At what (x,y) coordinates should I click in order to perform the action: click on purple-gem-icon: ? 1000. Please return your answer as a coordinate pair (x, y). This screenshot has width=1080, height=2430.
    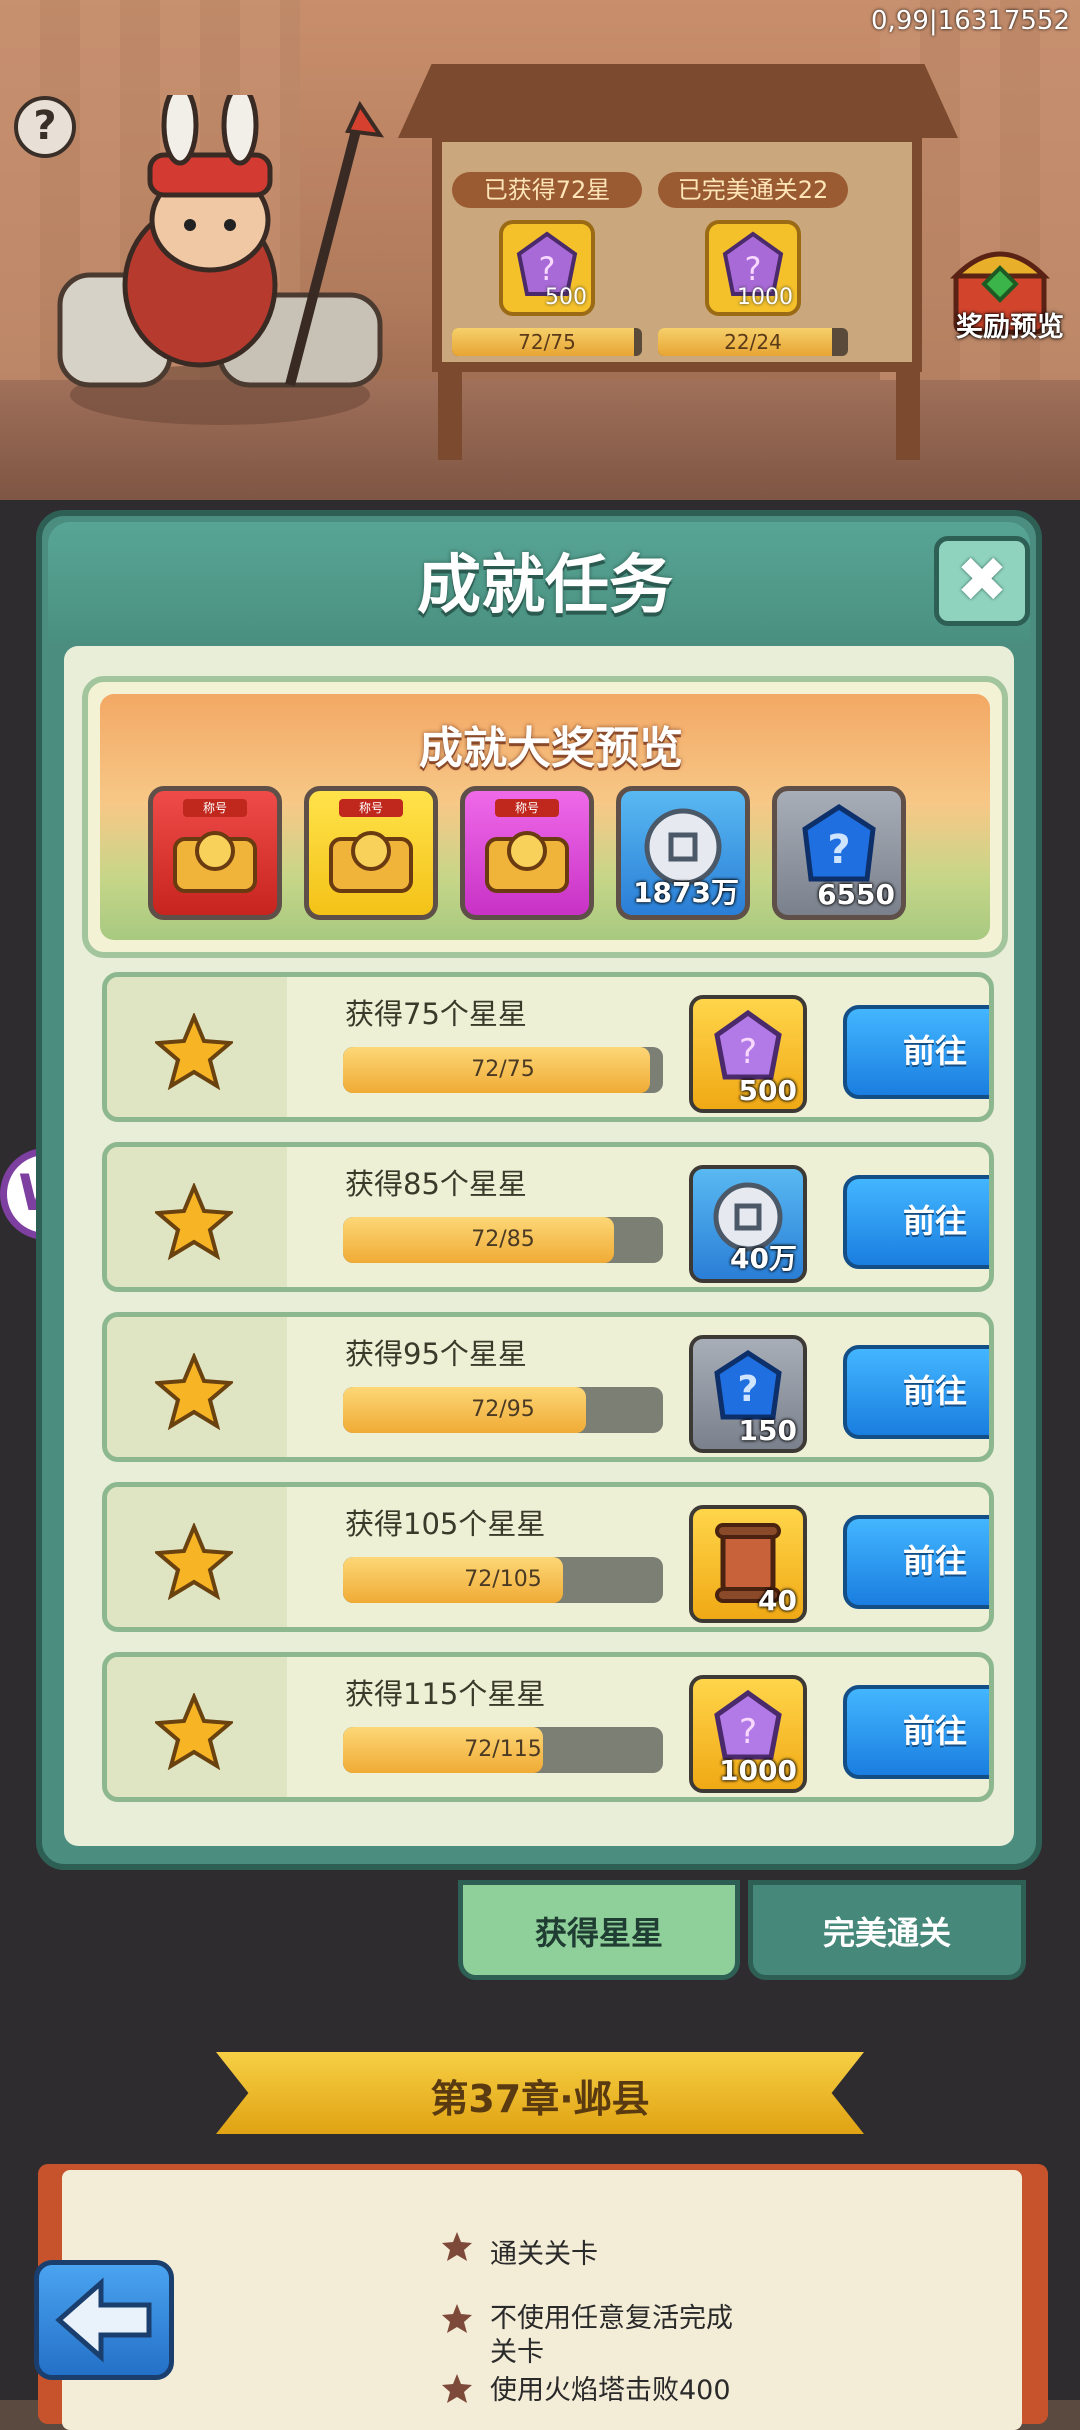
    Looking at the image, I should click on (753, 268).